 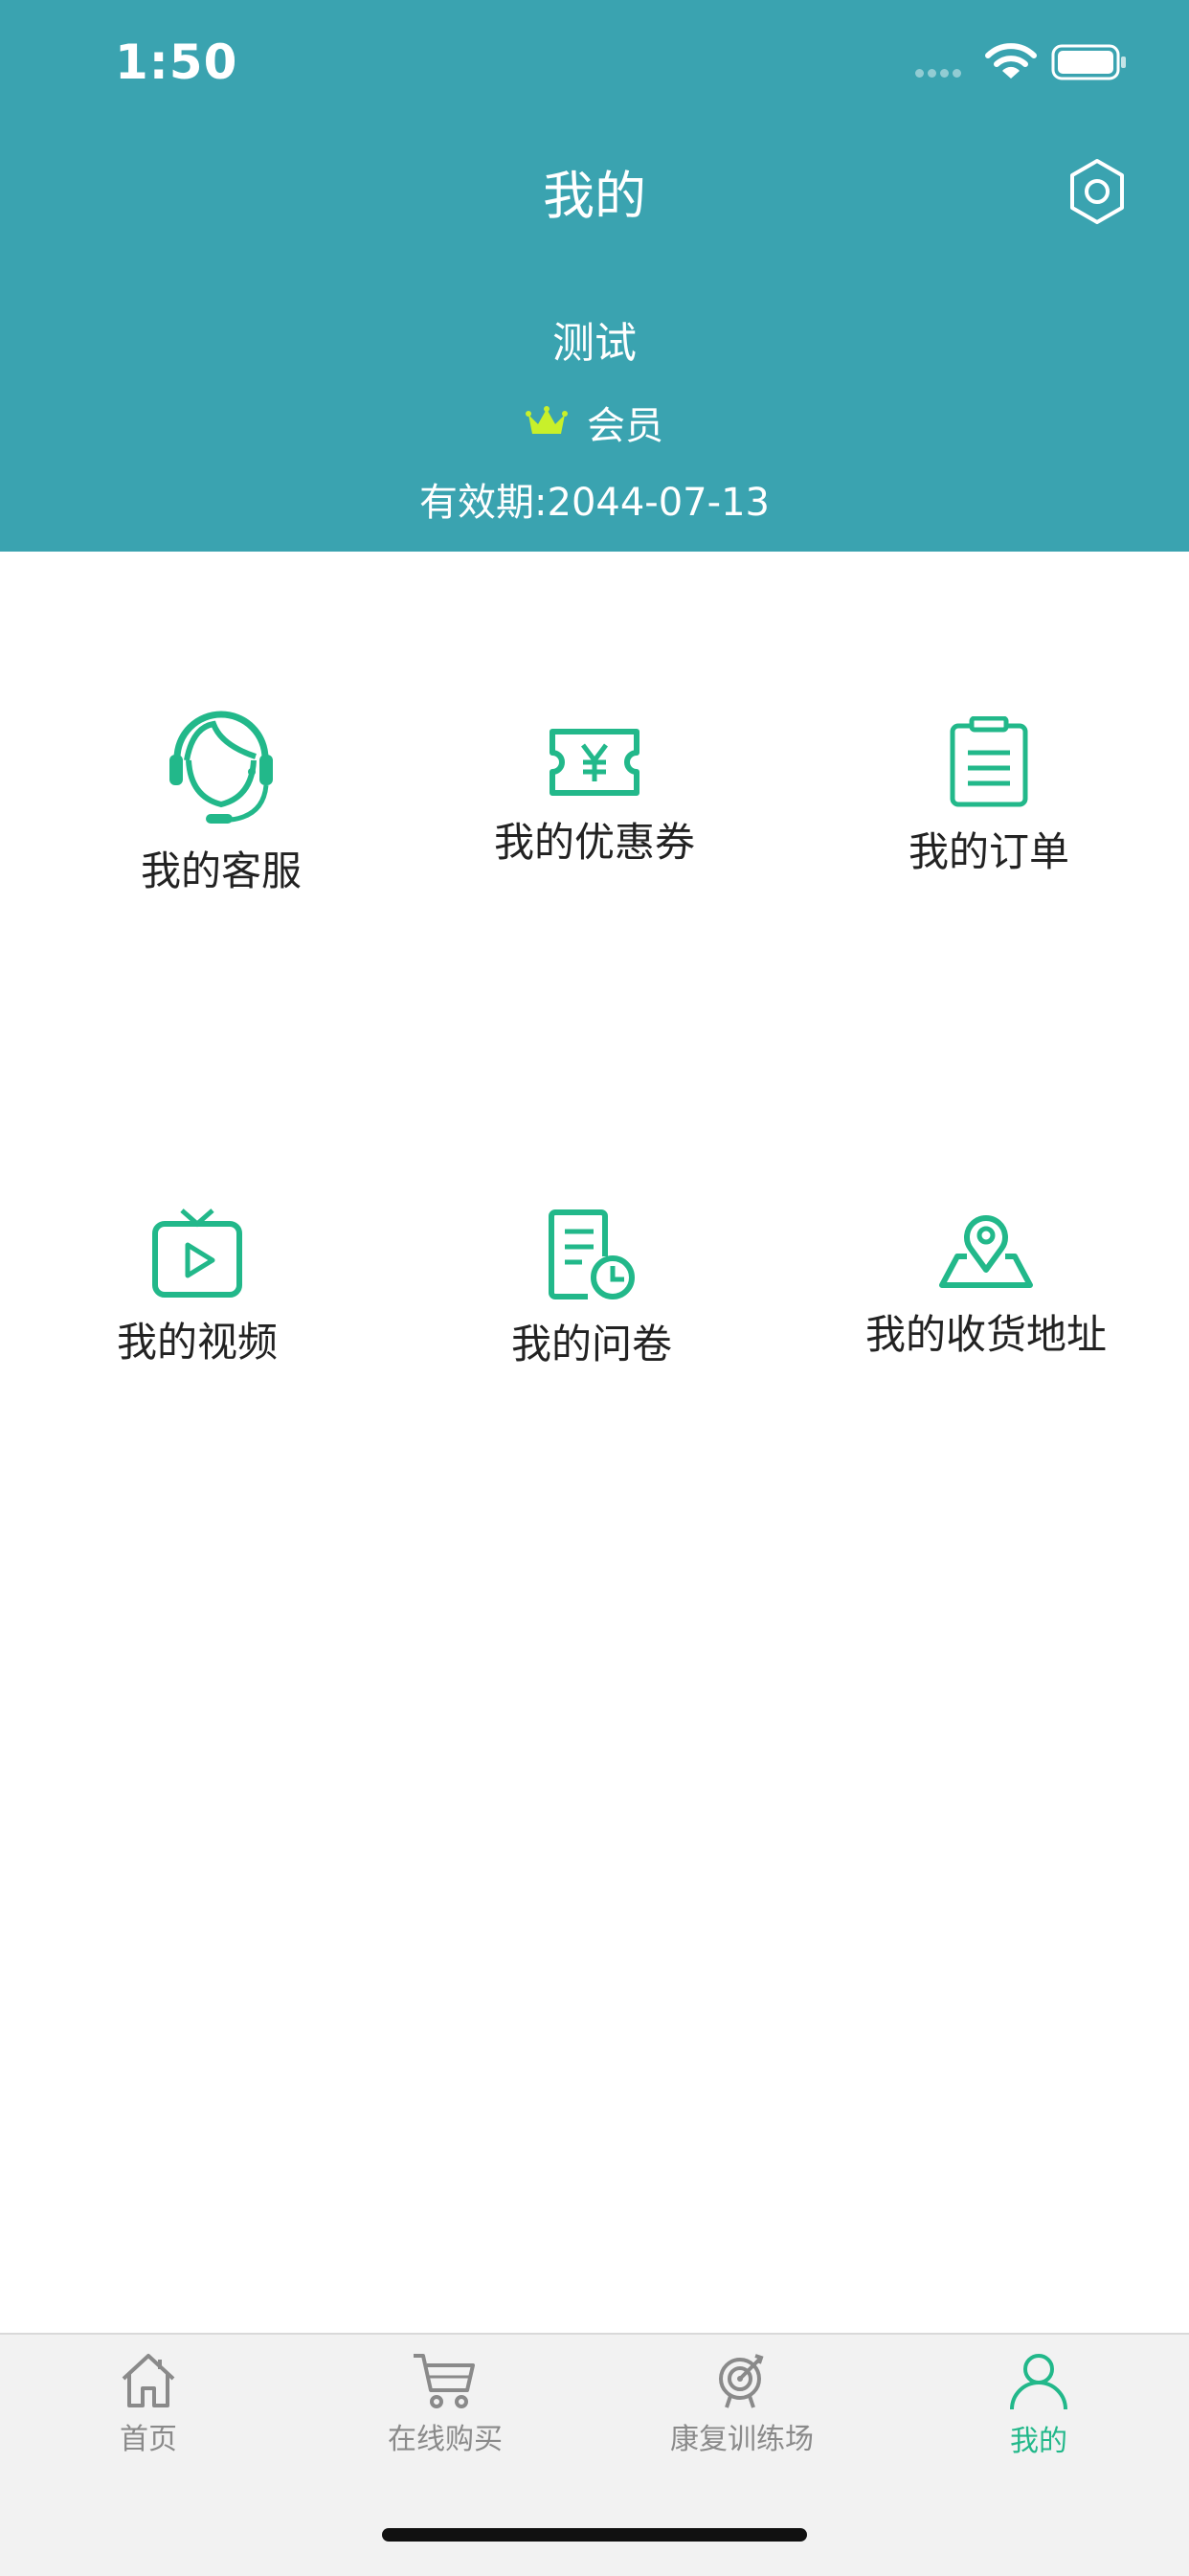 I want to click on menu-label: 我的客服, so click(x=221, y=870).